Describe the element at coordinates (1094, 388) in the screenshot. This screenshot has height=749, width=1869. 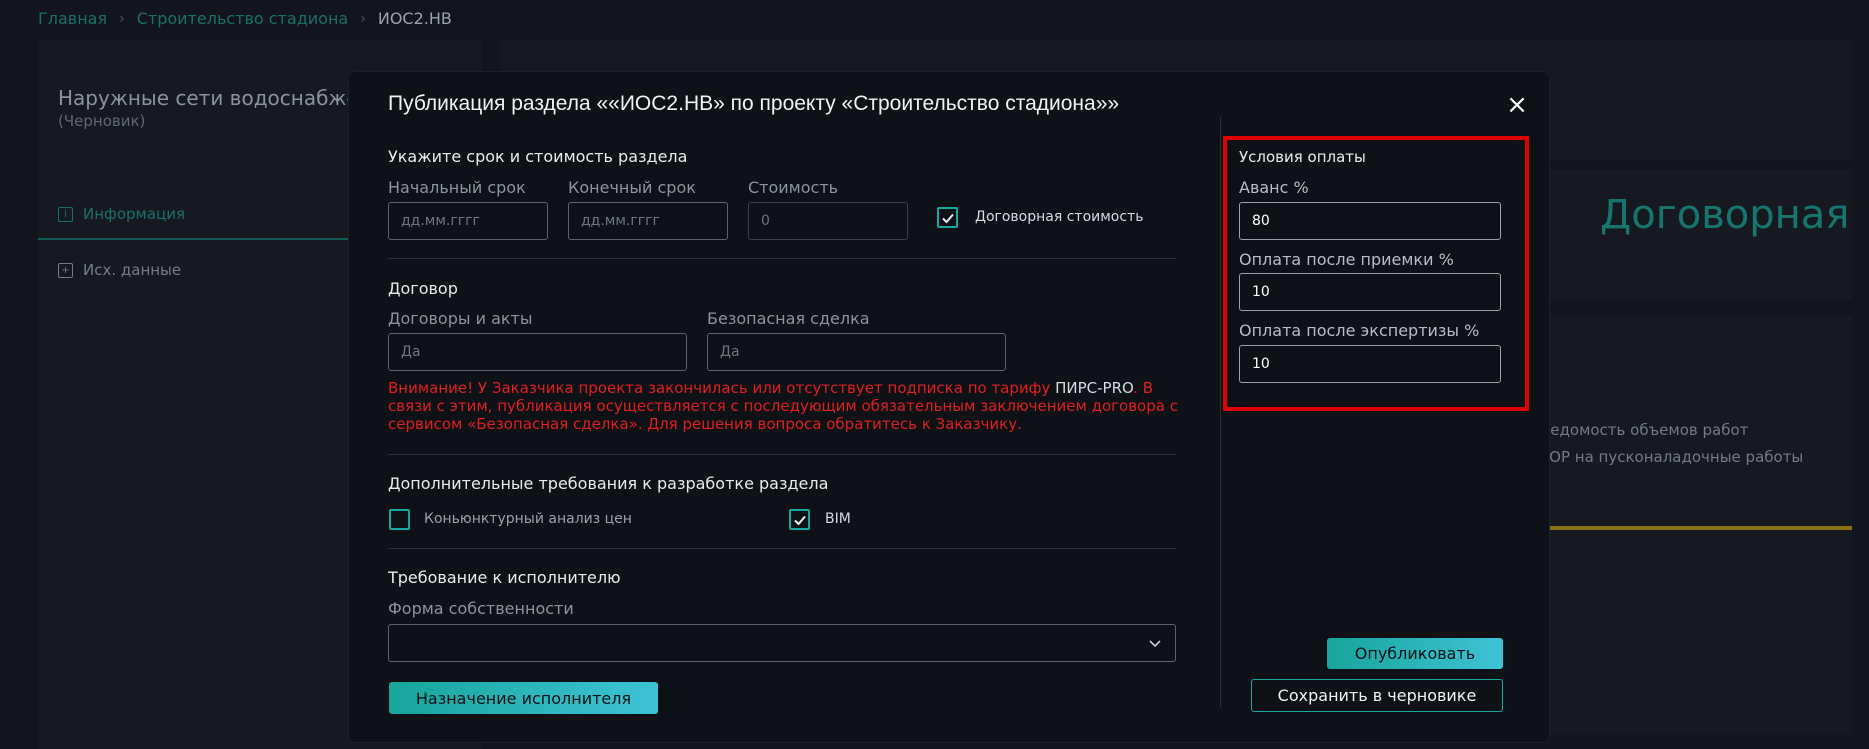
I see `tariff-name: ПИРС-PRO` at that location.